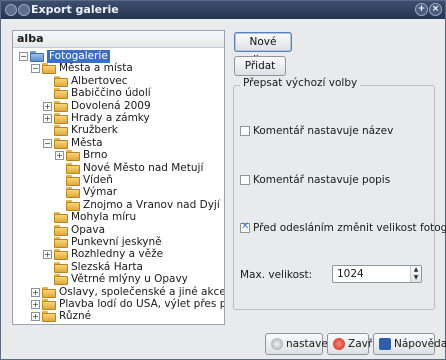  I want to click on max-size-label: Max. velikost:, so click(276, 275).